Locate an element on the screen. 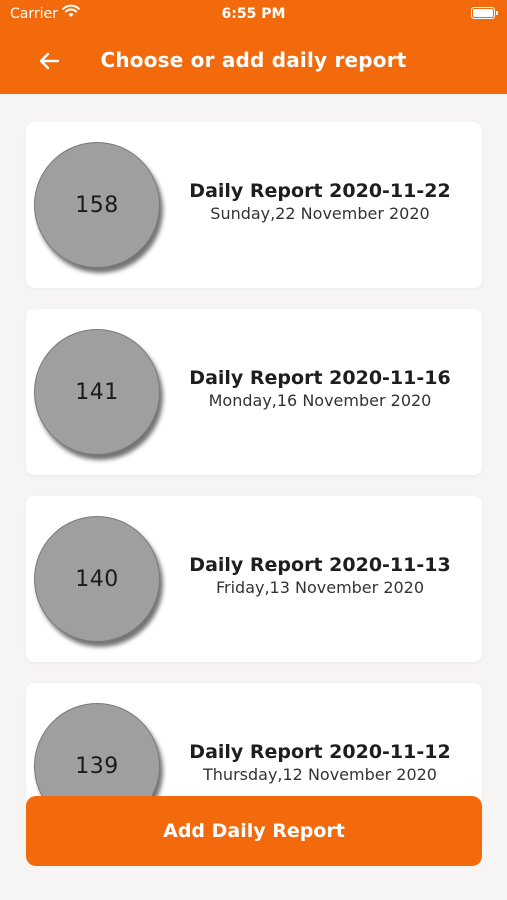  report-title: Daily Report 2020-11-22 is located at coordinates (320, 191).